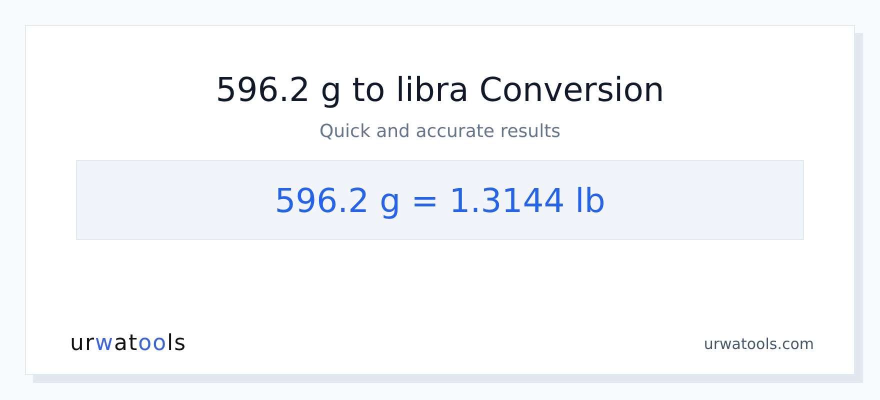 The width and height of the screenshot is (880, 400). What do you see at coordinates (440, 90) in the screenshot?
I see `page-title: 596.2 g to libra Conversion` at bounding box center [440, 90].